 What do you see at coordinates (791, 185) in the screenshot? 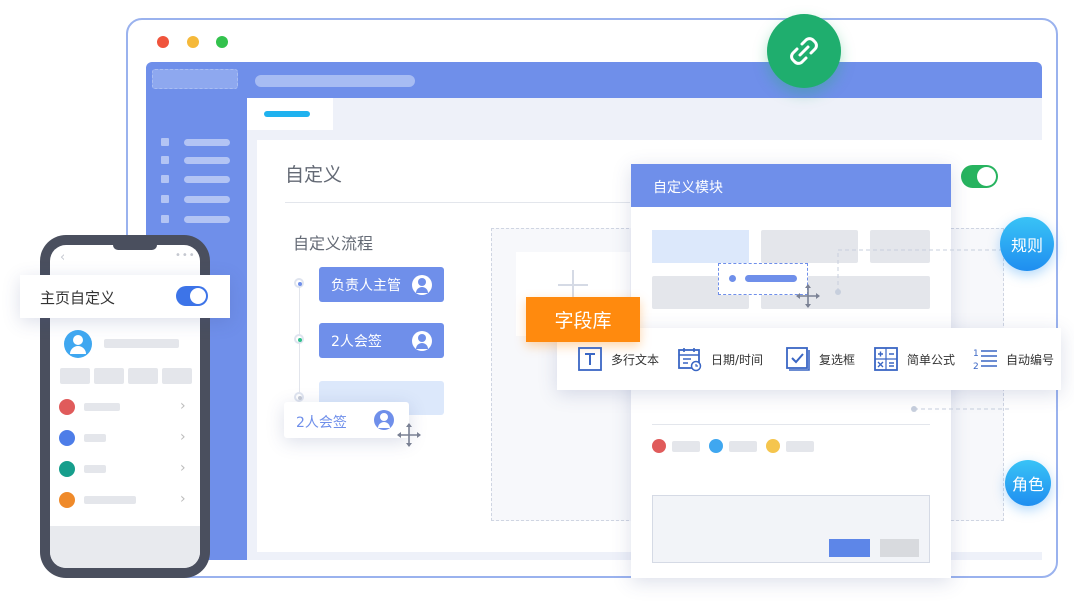
I see `module-header: 自定义模块` at bounding box center [791, 185].